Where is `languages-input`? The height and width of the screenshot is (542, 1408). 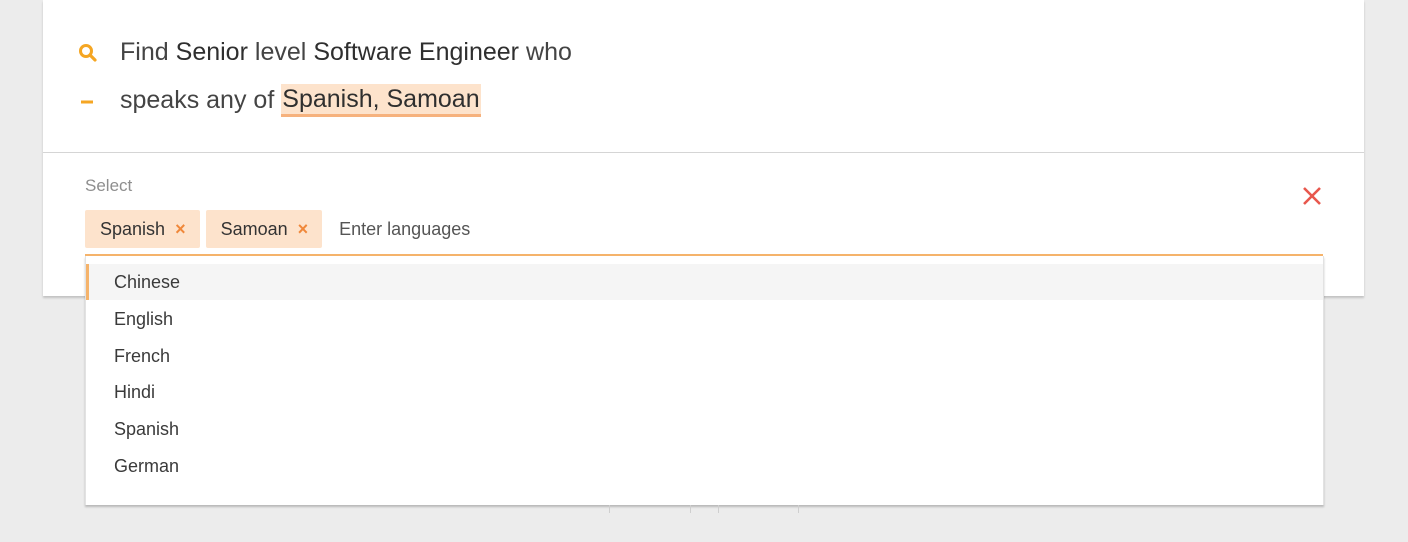 languages-input is located at coordinates (489, 229).